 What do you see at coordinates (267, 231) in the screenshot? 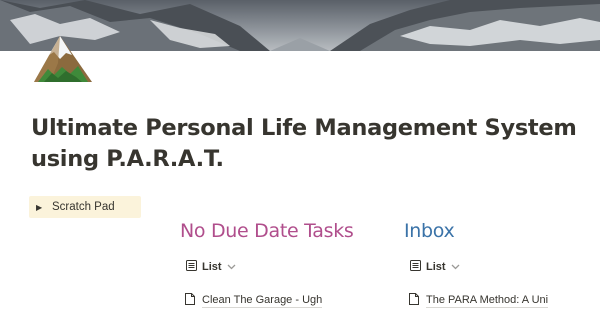
I see `no-due-date-tasks-heading: No Due Date Tasks` at bounding box center [267, 231].